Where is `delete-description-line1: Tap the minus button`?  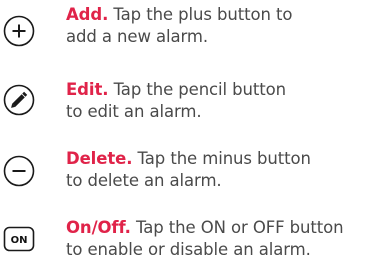 delete-description-line1: Tap the minus button is located at coordinates (224, 158).